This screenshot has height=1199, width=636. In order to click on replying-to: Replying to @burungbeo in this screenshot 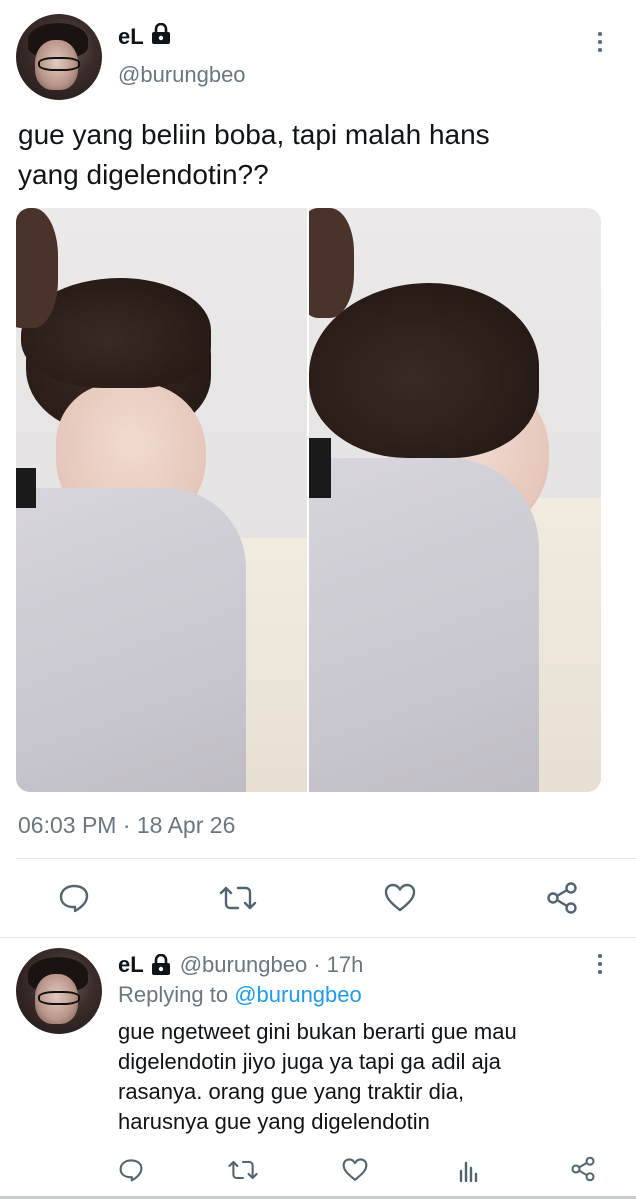, I will do `click(240, 995)`.